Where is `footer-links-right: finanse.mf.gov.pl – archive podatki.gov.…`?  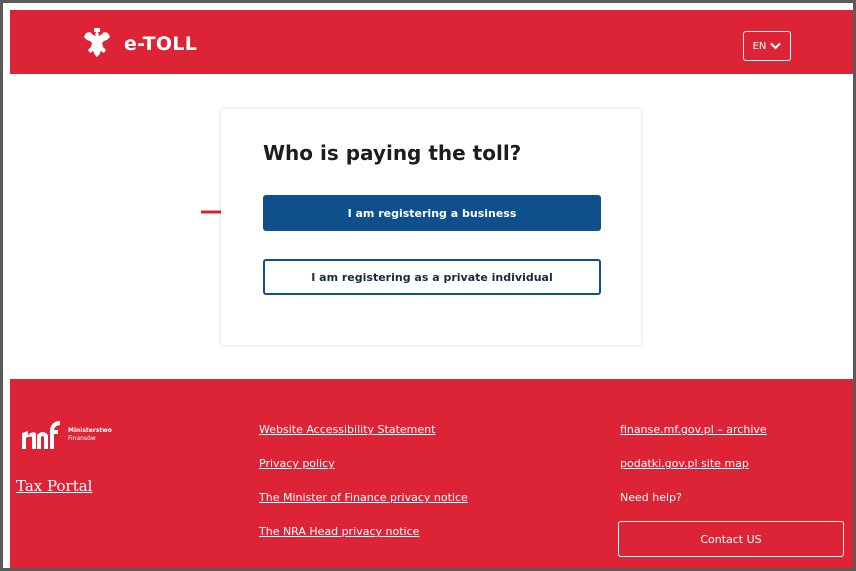
footer-links-right: finanse.mf.gov.pl – archive podatki.gov.… is located at coordinates (693, 457).